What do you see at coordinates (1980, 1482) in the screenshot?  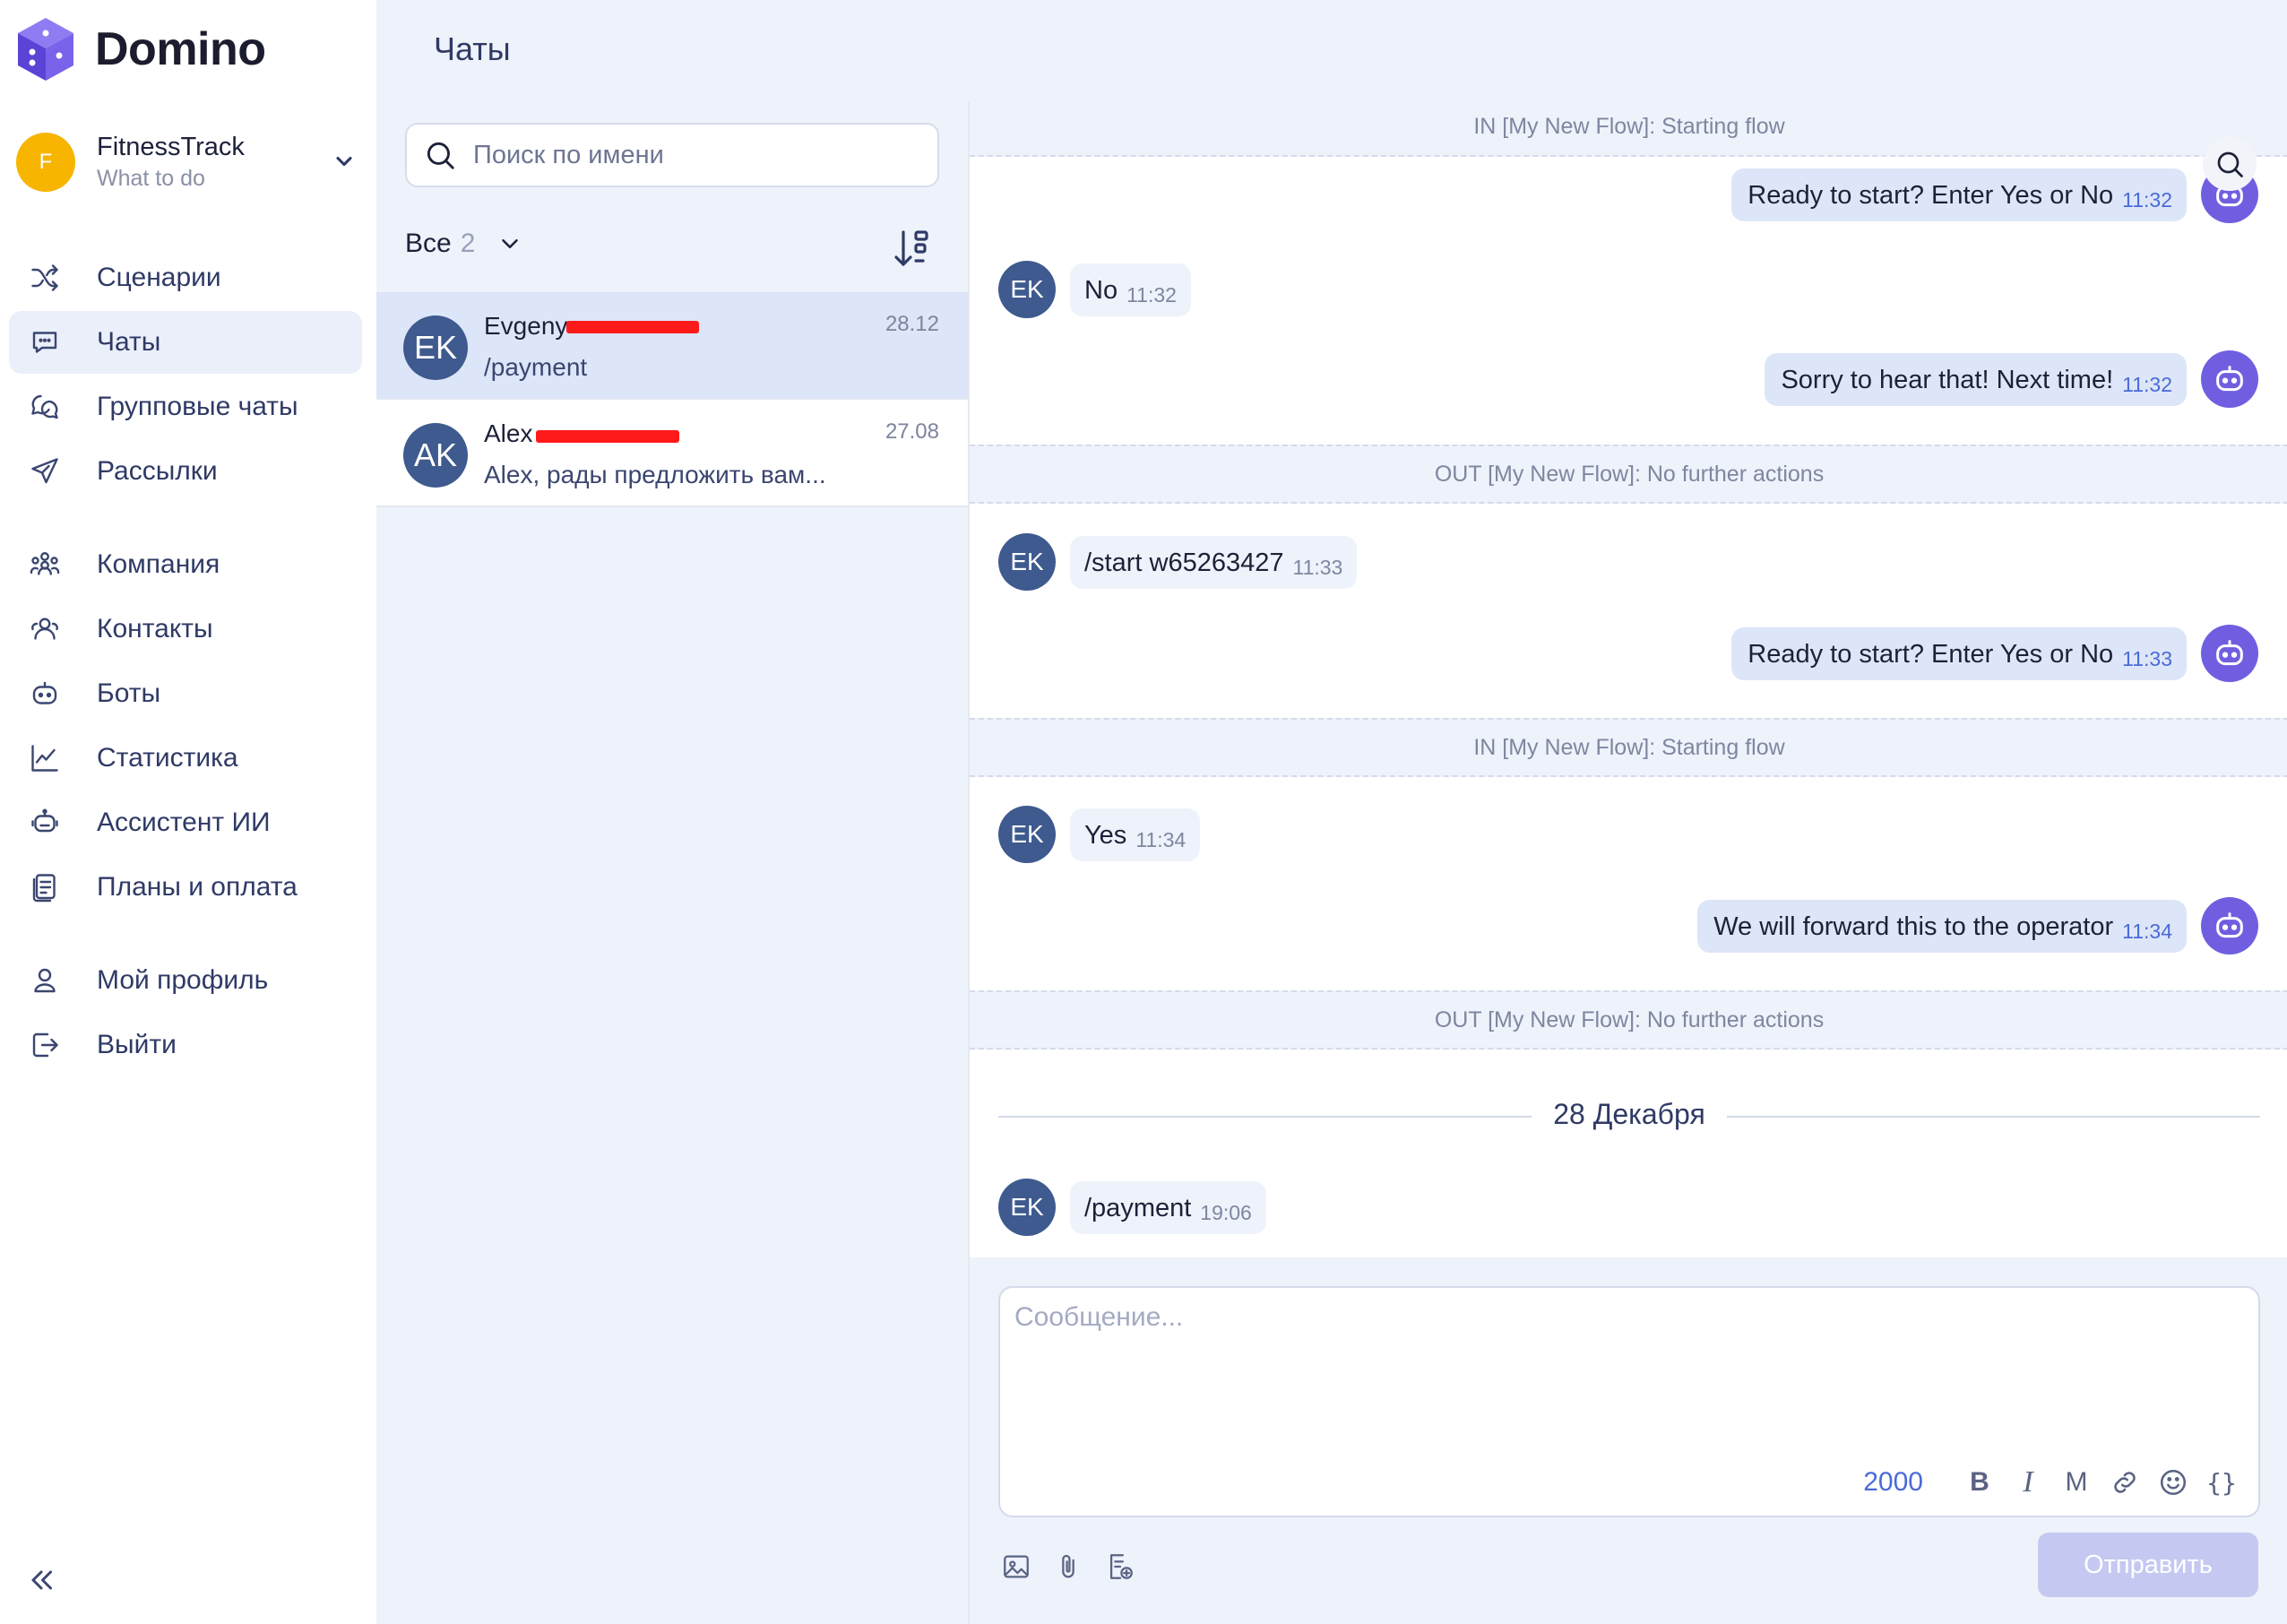 I see `bold-button: B` at bounding box center [1980, 1482].